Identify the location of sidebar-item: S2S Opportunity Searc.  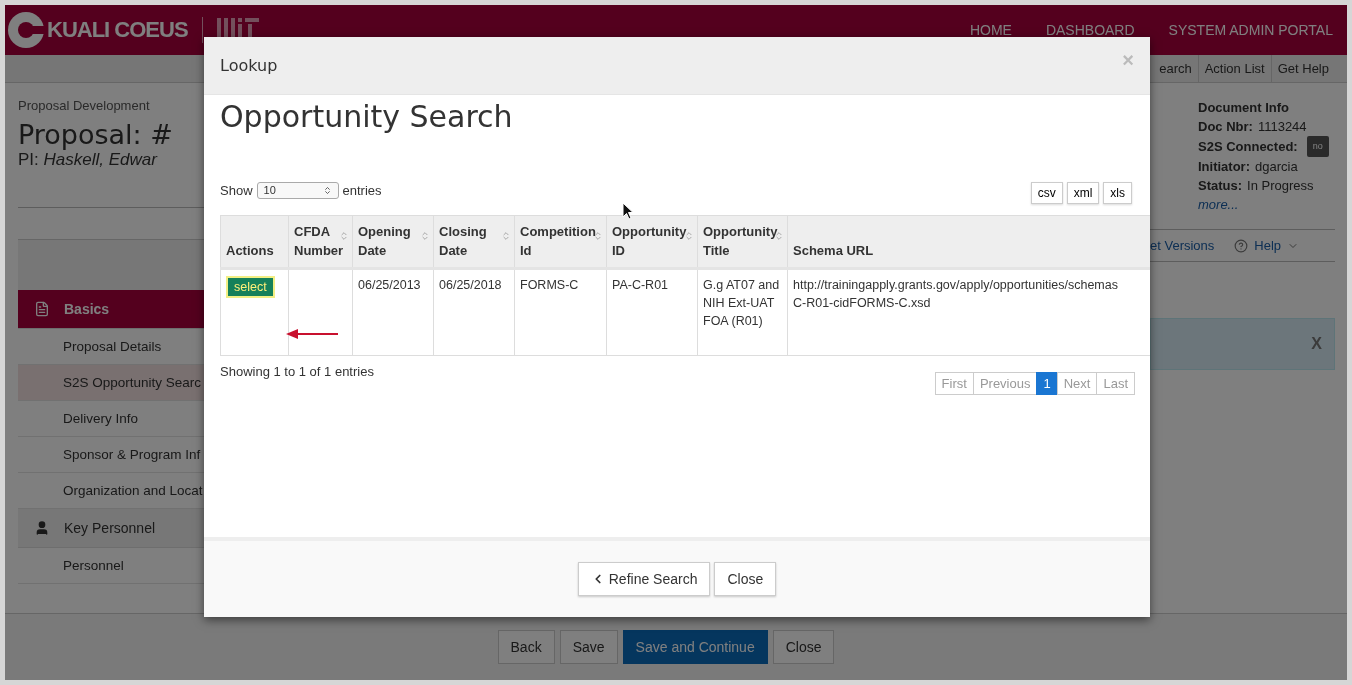
(111, 383).